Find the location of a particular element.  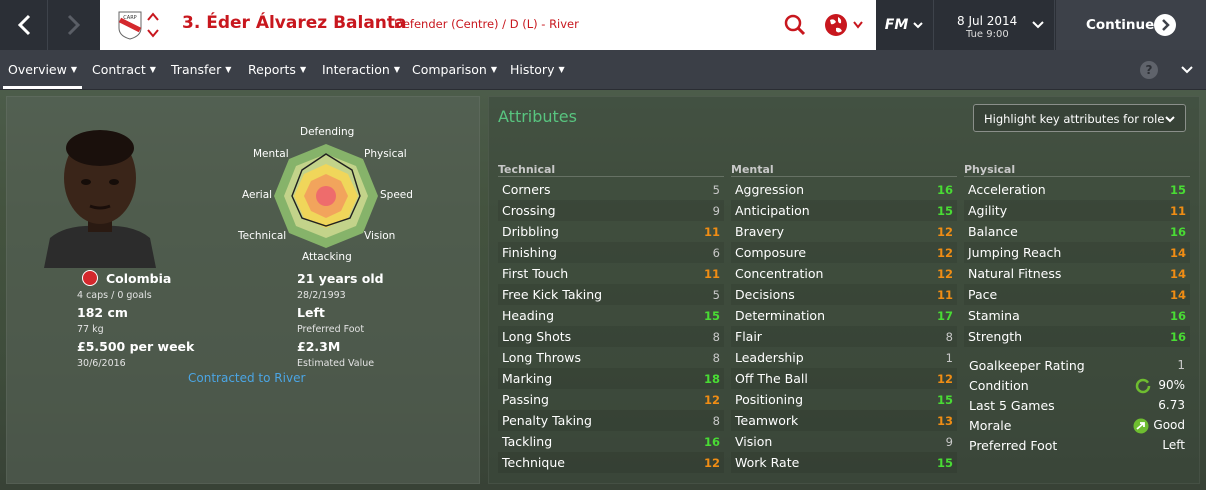

chevron-left-icon is located at coordinates (23, 25).